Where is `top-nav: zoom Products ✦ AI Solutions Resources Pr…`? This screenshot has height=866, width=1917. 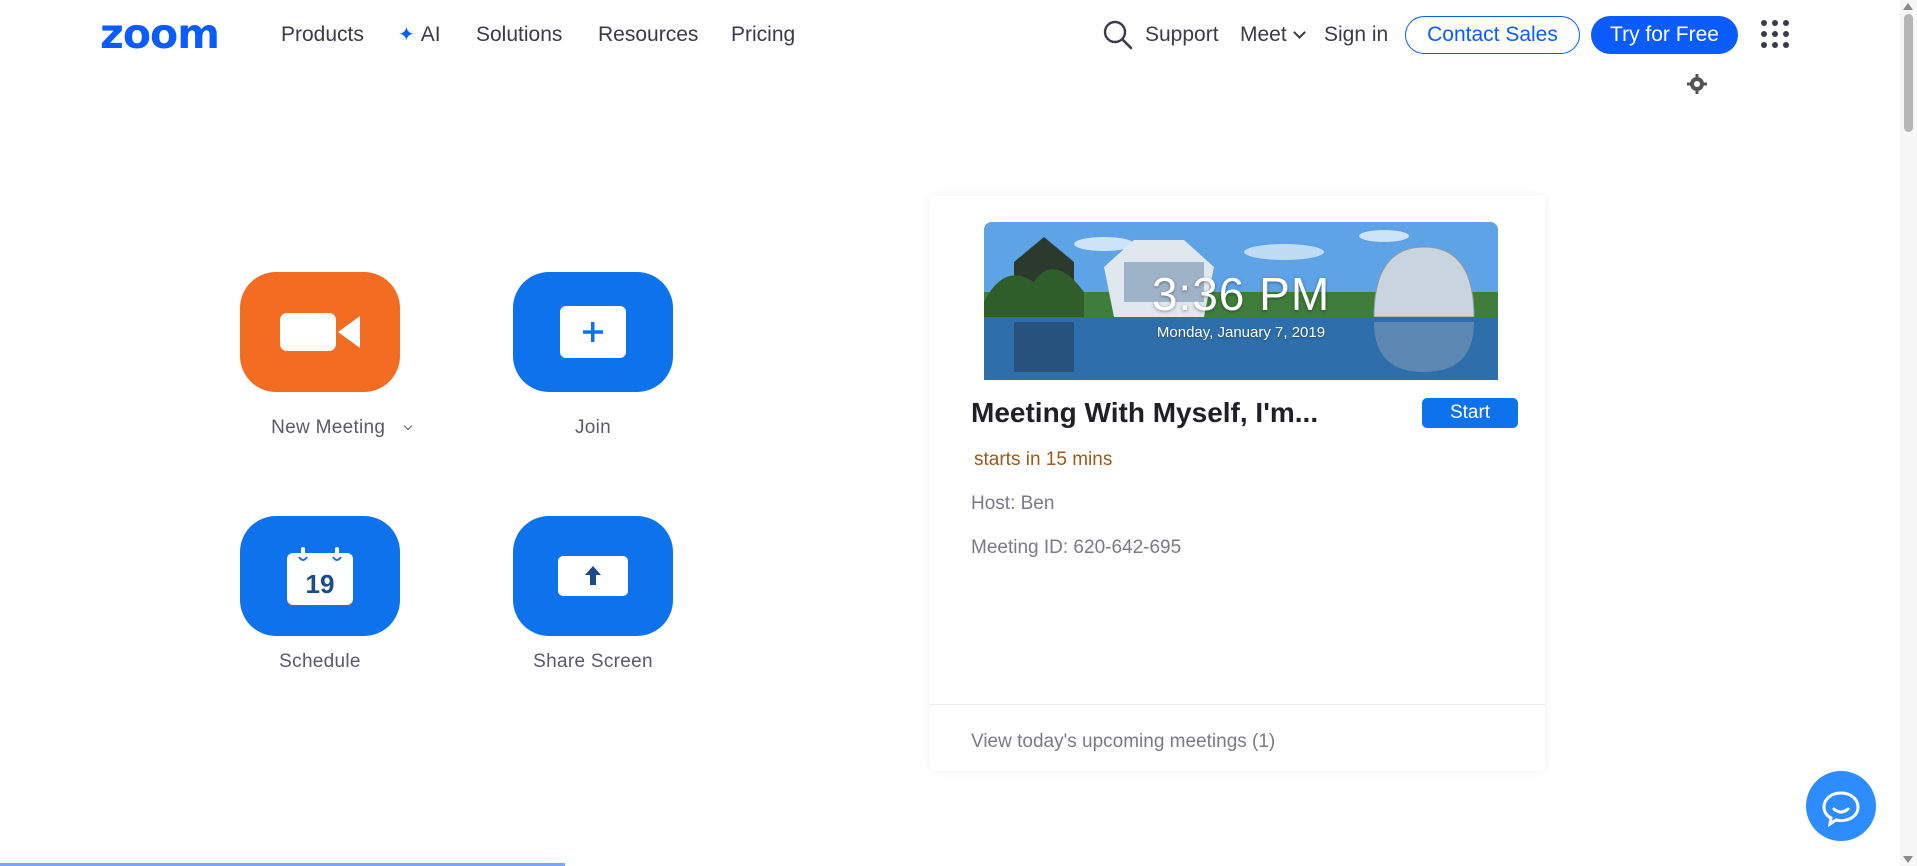
top-nav: zoom Products ✦ AI Solutions Resources Pr… is located at coordinates (950, 35).